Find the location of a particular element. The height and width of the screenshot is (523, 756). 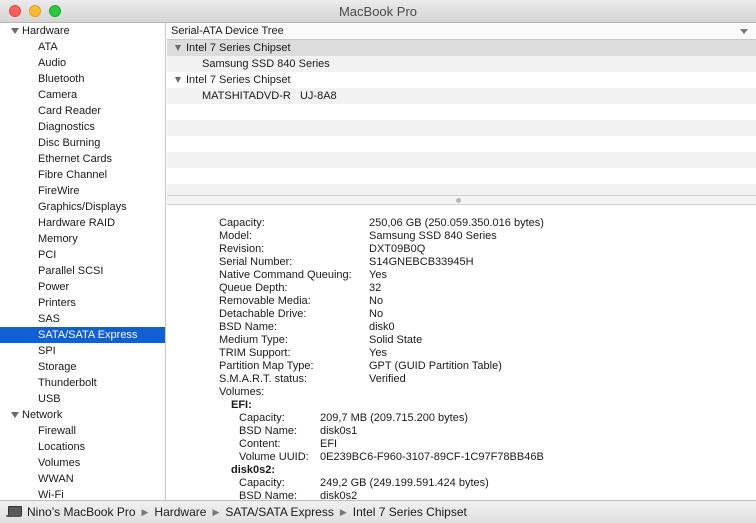

sidebar-item-usb: USB is located at coordinates (82, 399).